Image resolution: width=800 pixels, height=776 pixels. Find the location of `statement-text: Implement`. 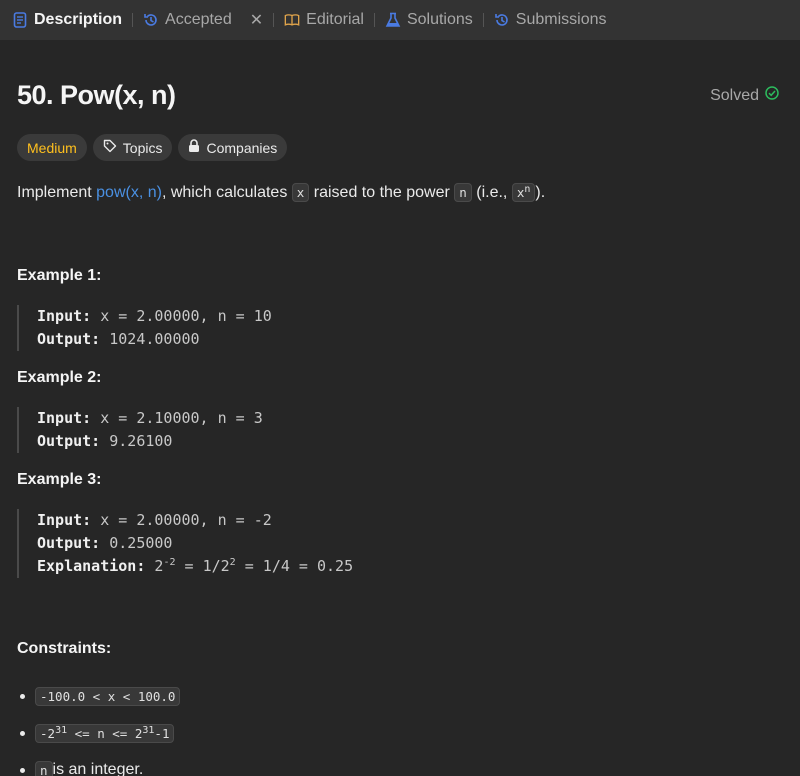

statement-text: Implement is located at coordinates (57, 192).